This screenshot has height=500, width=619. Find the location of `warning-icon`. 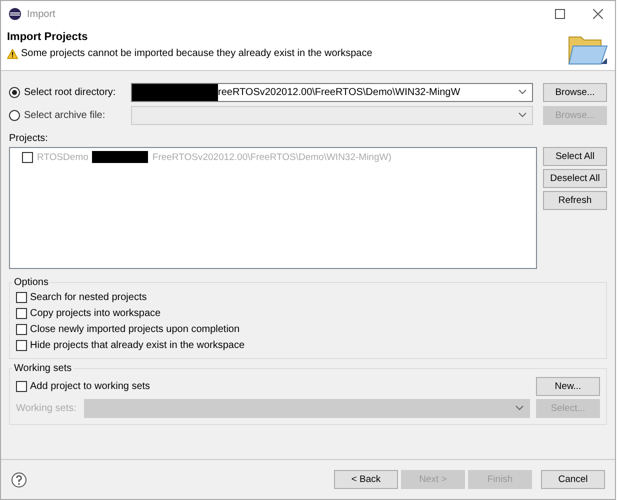

warning-icon is located at coordinates (12, 53).